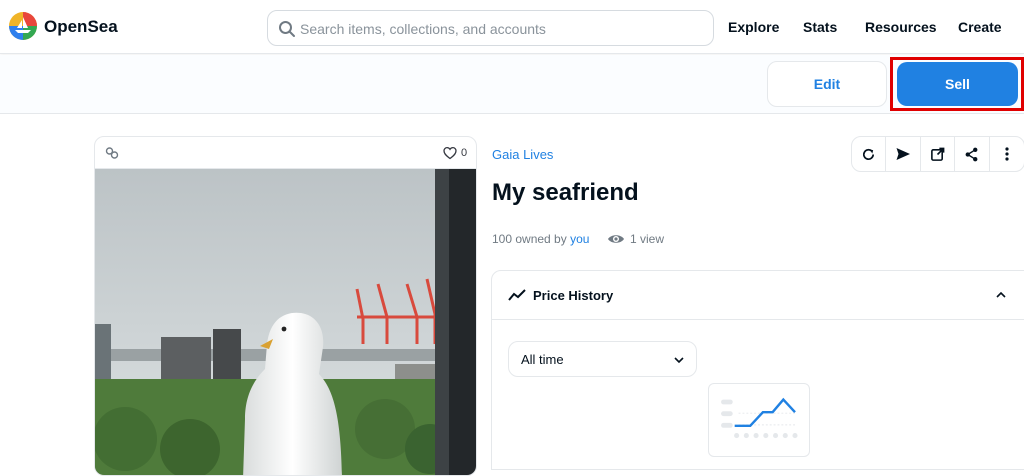  I want to click on time-range-select: All time, so click(602, 359).